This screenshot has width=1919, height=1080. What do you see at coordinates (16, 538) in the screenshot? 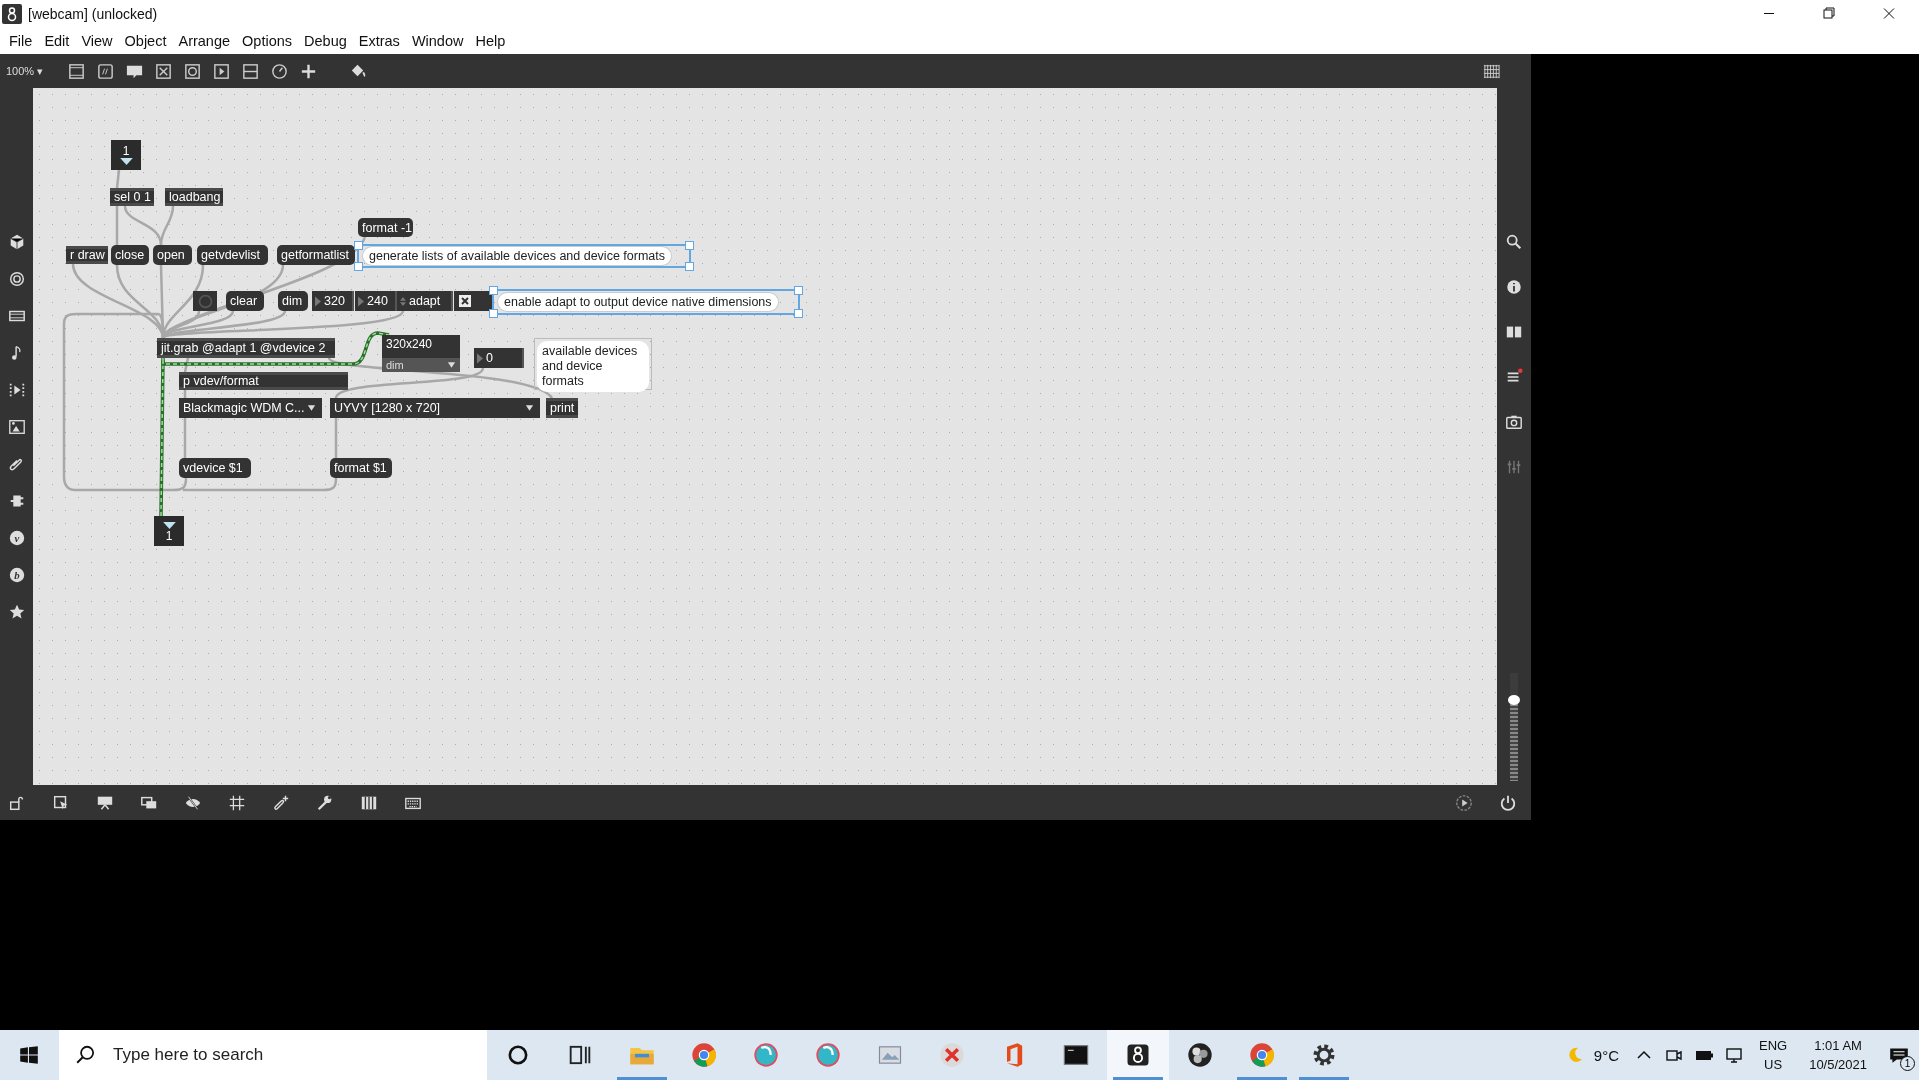
I see `letter-circle-icon: v` at bounding box center [16, 538].